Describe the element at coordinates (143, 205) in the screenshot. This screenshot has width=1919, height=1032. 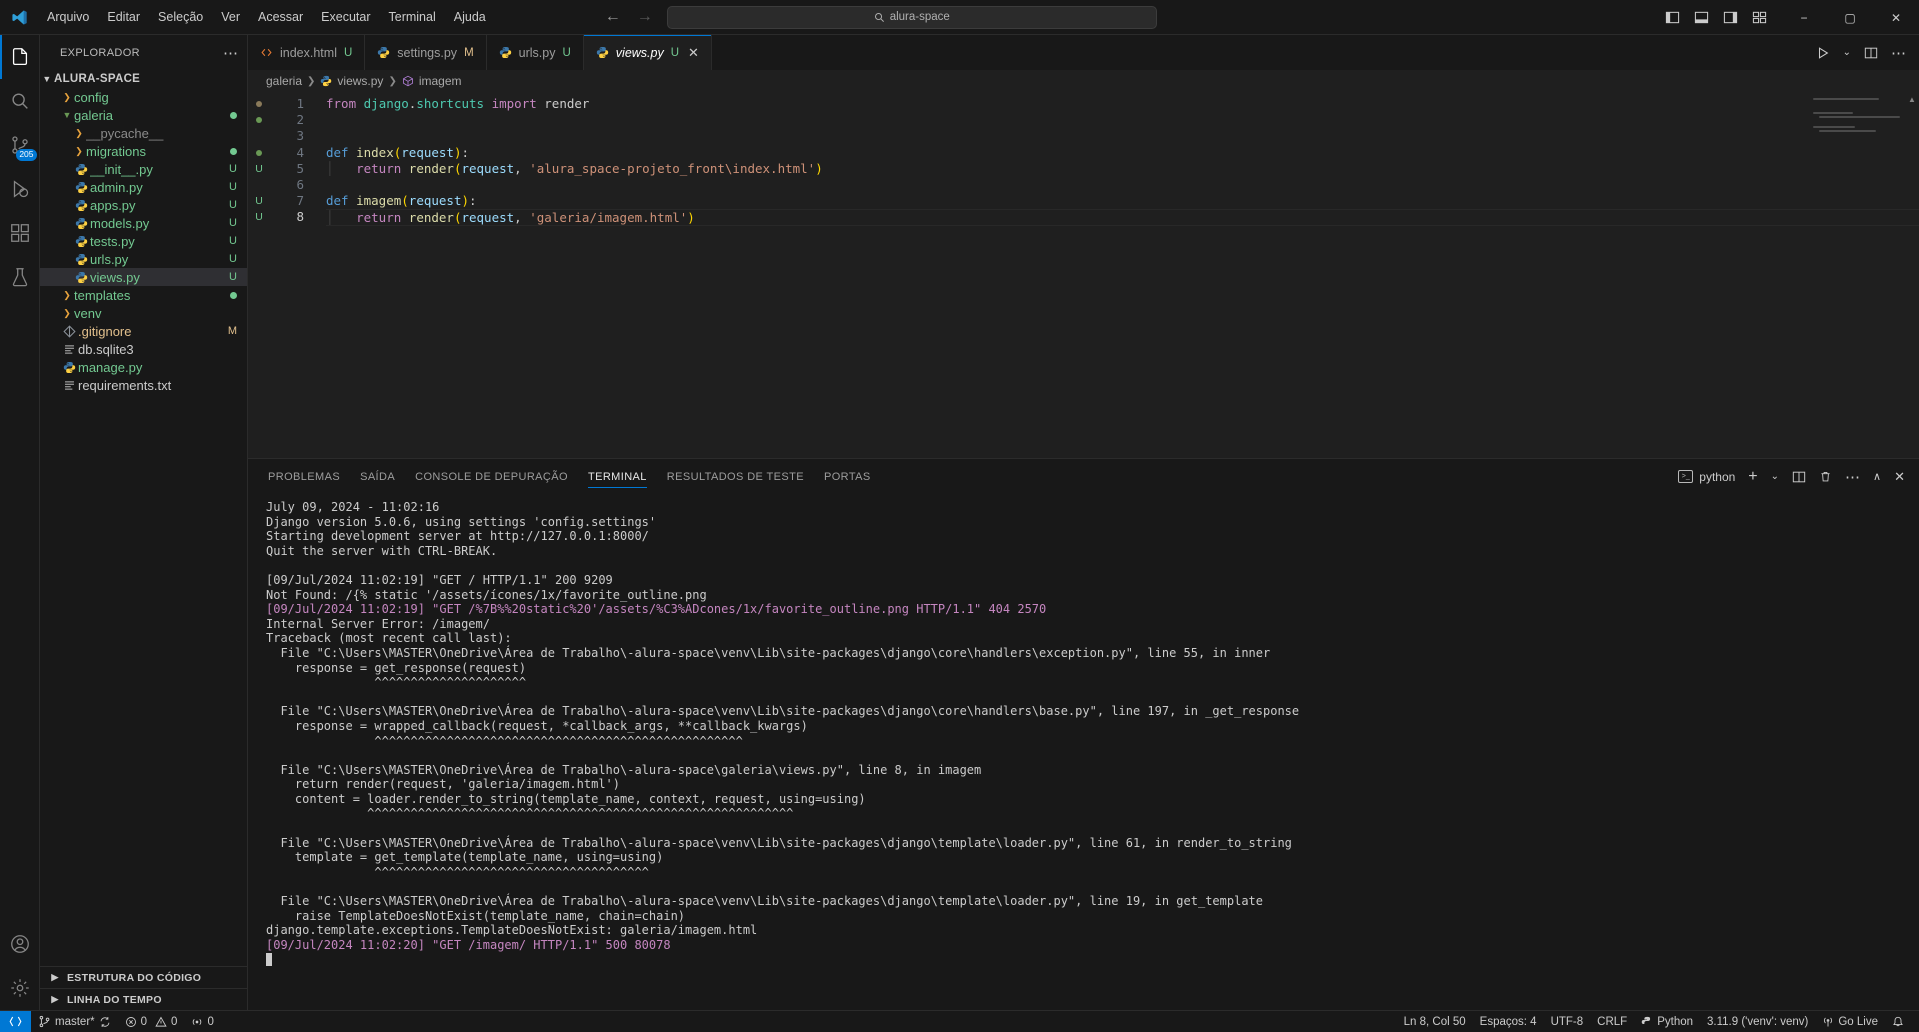
I see `tree-item-apps-py: apps.py U` at that location.